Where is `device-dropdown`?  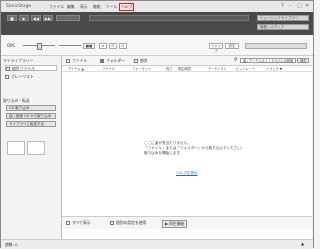 device-dropdown is located at coordinates (276, 46).